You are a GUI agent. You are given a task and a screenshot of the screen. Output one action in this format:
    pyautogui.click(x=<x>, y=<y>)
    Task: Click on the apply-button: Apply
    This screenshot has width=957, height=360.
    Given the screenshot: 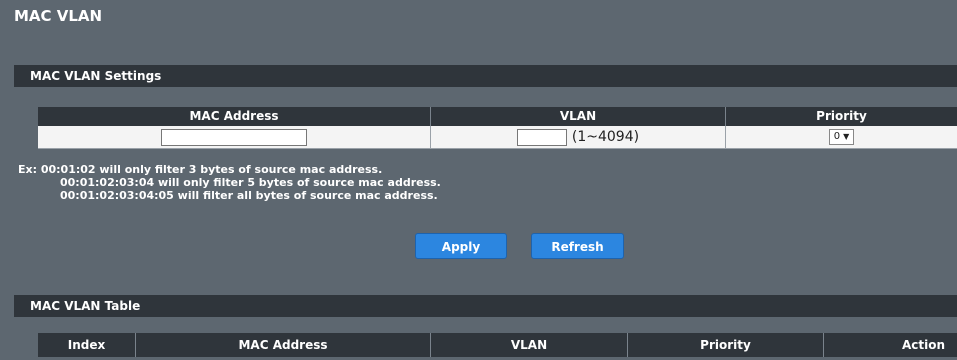 What is the action you would take?
    pyautogui.click(x=461, y=246)
    